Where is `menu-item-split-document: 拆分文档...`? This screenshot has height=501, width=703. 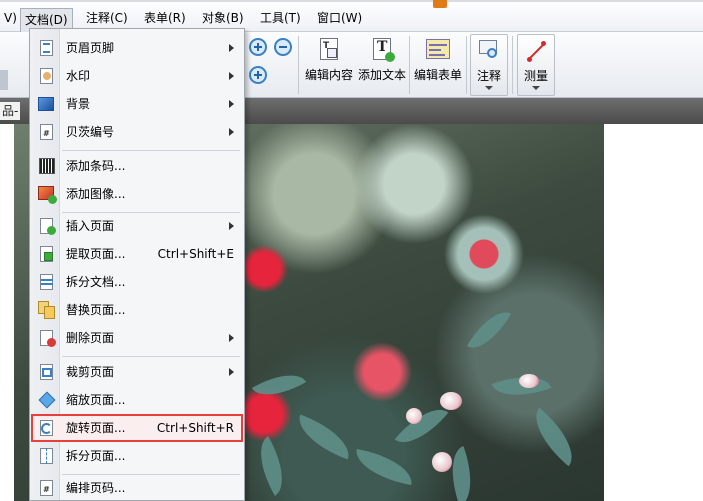 menu-item-split-document: 拆分文档... is located at coordinates (137, 282).